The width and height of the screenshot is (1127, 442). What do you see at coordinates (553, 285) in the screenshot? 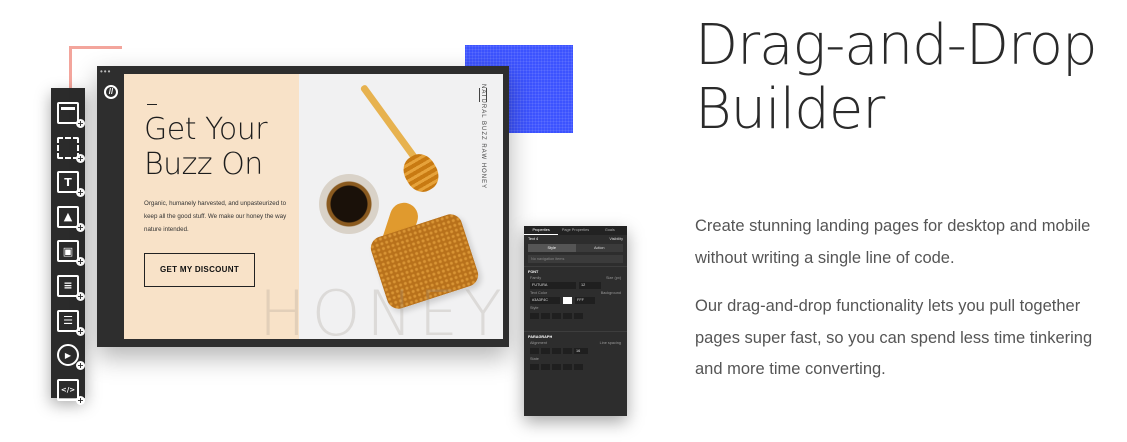
I see `font-family-select: FUTURA` at bounding box center [553, 285].